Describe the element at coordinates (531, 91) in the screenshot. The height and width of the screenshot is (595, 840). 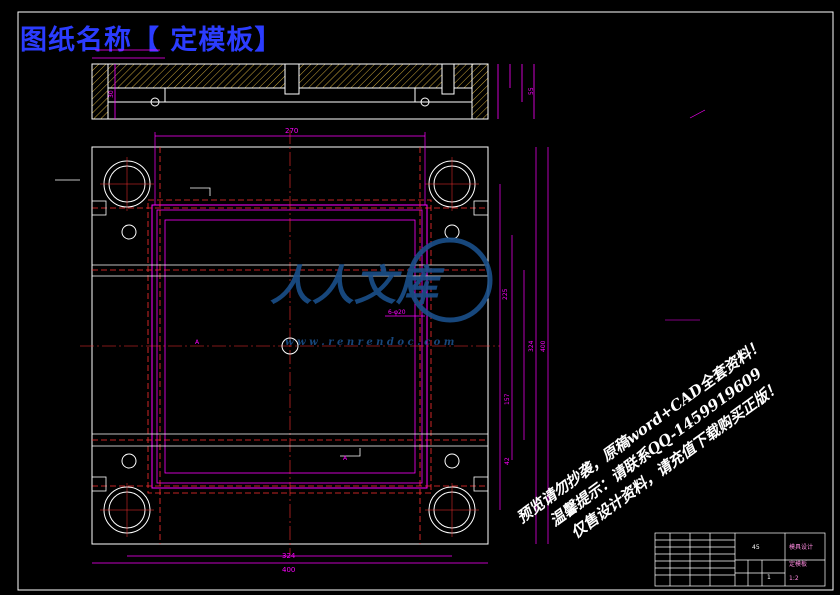
I see `section-dim-55: 55` at that location.